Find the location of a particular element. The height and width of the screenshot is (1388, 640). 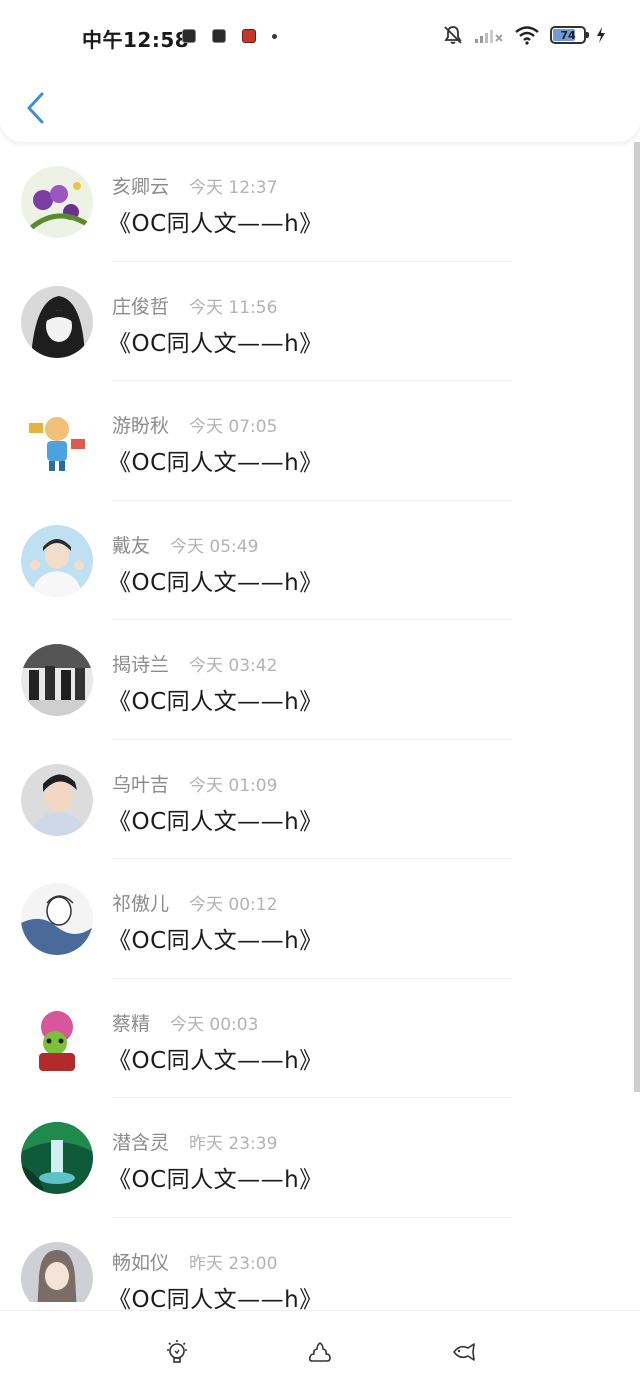

author-name: 潜含灵 is located at coordinates (141, 1143).